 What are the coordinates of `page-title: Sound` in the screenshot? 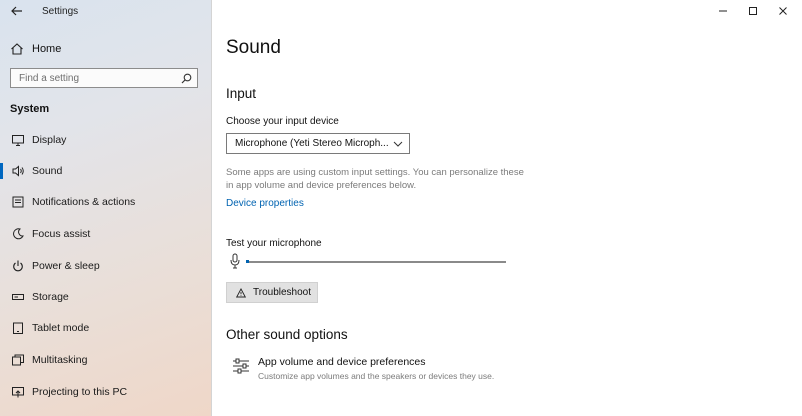 It's located at (253, 48).